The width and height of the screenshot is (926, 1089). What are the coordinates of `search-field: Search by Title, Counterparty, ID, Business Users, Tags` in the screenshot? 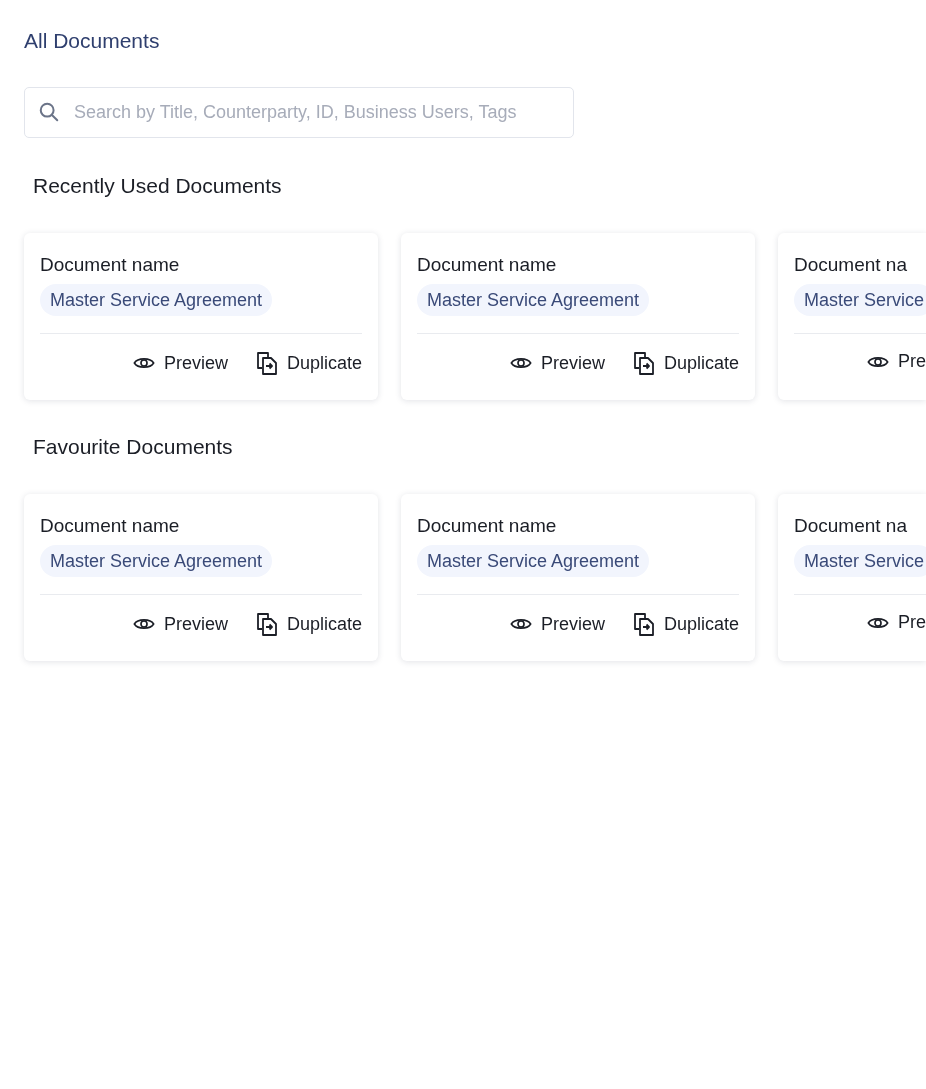 It's located at (299, 112).